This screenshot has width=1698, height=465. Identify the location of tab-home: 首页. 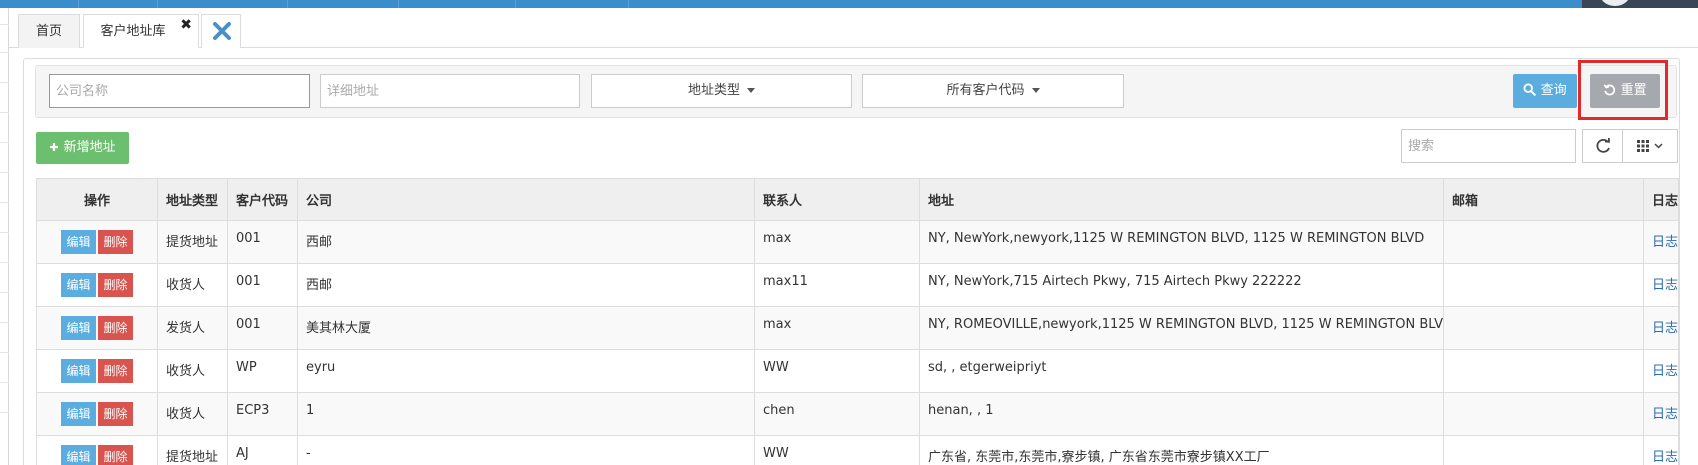
(49, 31).